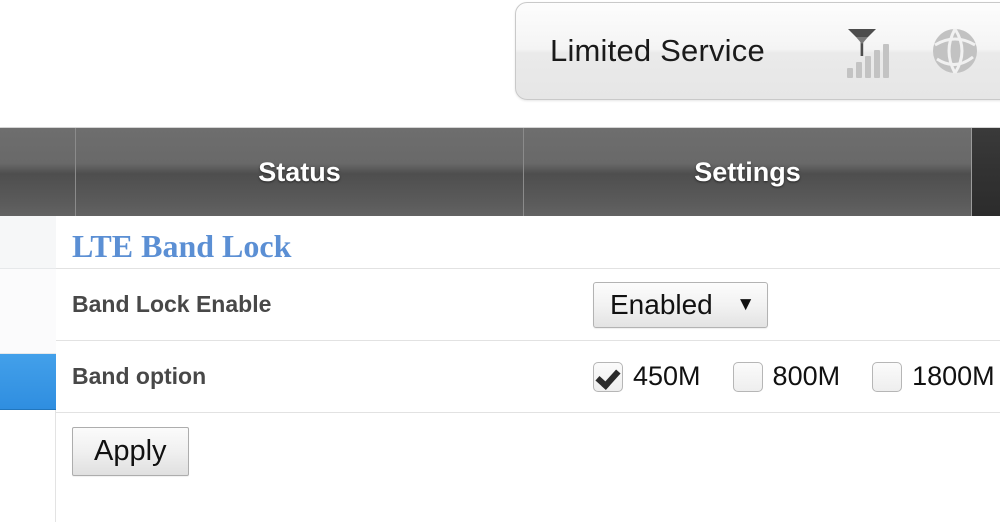 The image size is (1000, 522). I want to click on nav-tab-active-right, so click(985, 172).